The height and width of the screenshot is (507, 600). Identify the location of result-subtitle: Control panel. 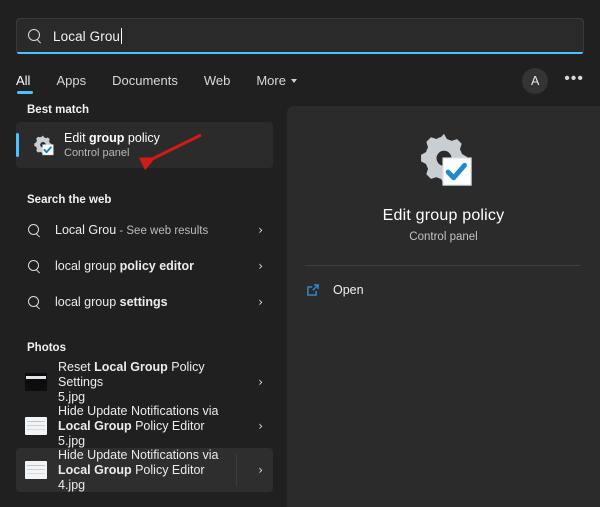
(97, 152).